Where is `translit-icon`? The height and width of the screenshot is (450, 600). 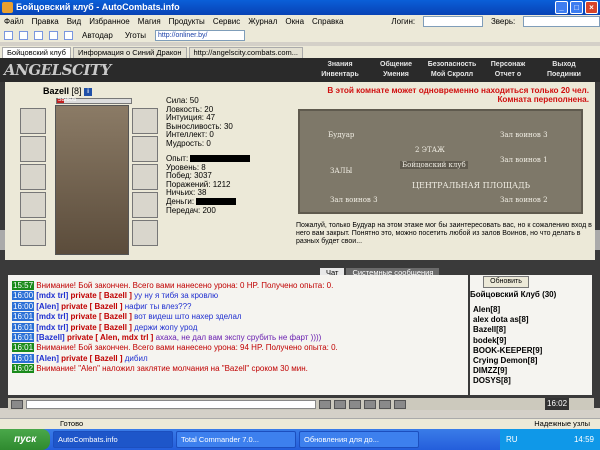
translit-icon is located at coordinates (370, 404).